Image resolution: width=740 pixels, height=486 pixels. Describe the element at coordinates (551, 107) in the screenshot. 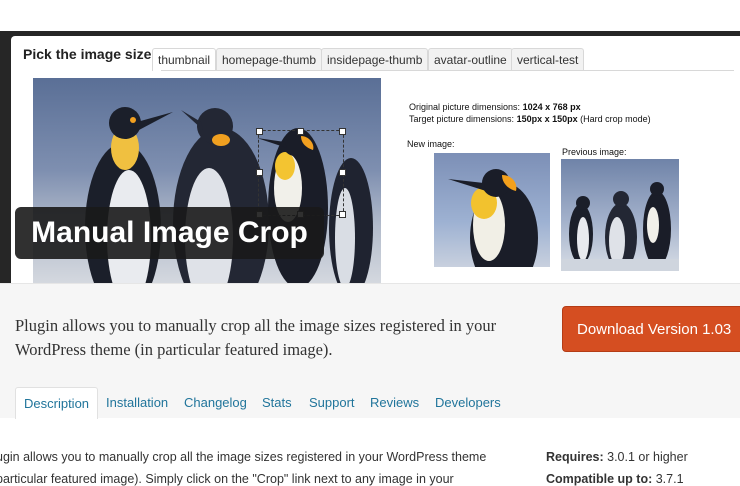

I see `original-dims-value: 1024 x 768 px` at that location.